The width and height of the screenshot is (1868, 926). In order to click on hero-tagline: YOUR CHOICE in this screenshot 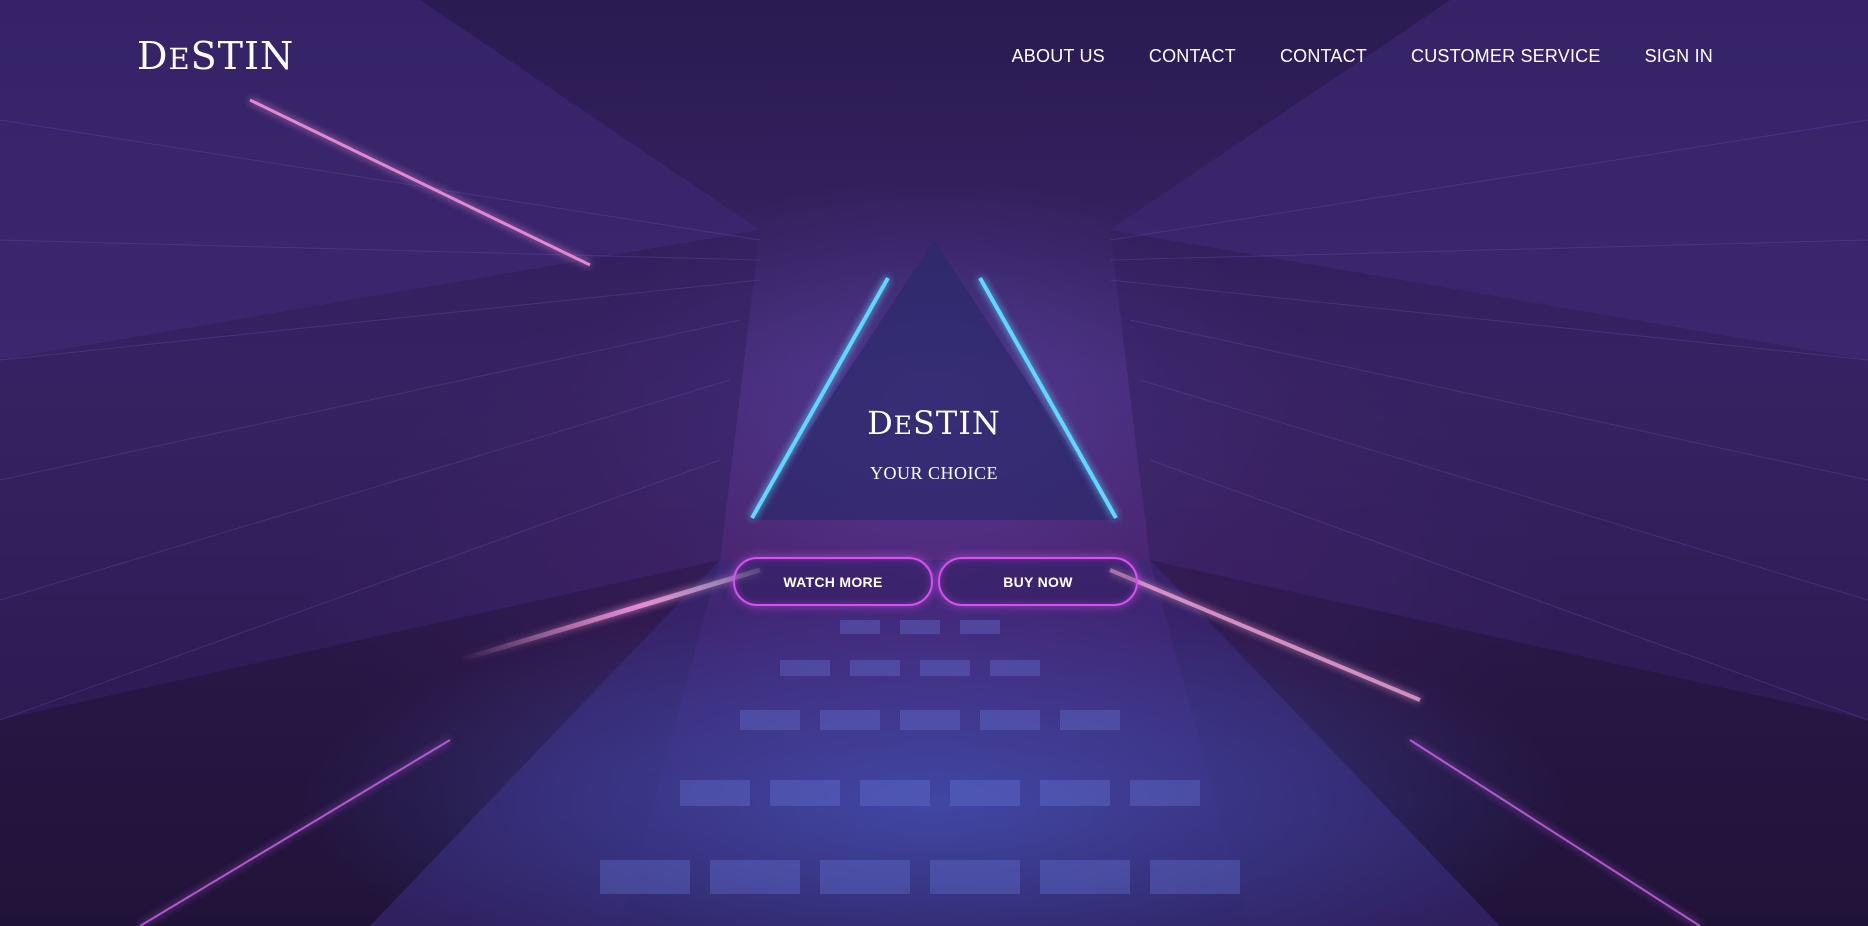, I will do `click(933, 473)`.